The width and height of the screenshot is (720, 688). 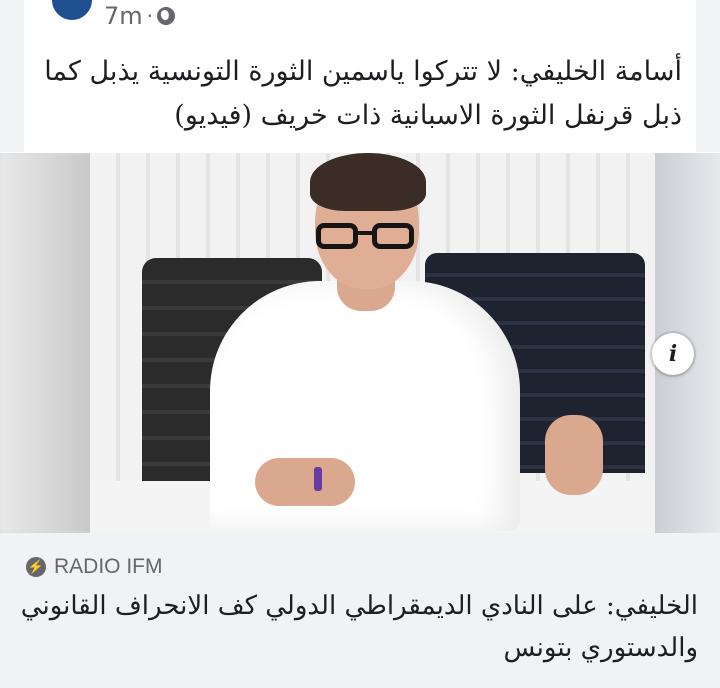 I want to click on link-source: ⚡ RADIO IFM, so click(x=94, y=567).